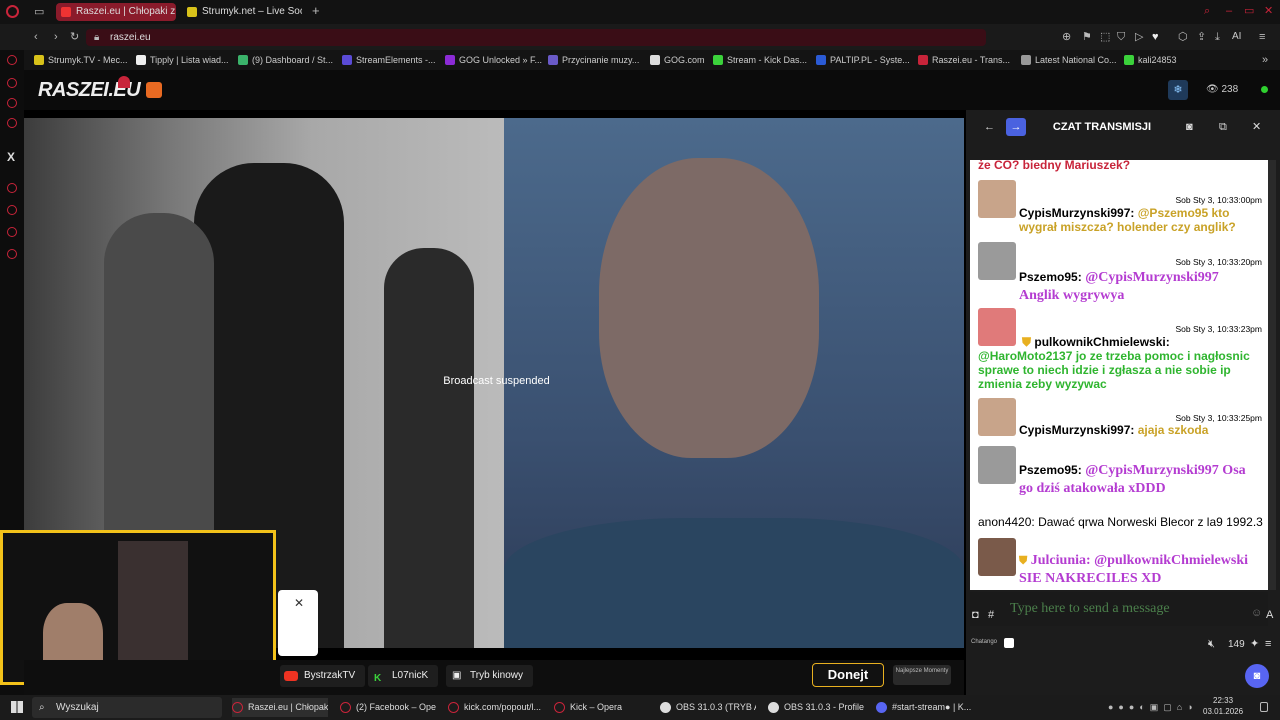  I want to click on chatango-brand: Chatango, so click(984, 642).